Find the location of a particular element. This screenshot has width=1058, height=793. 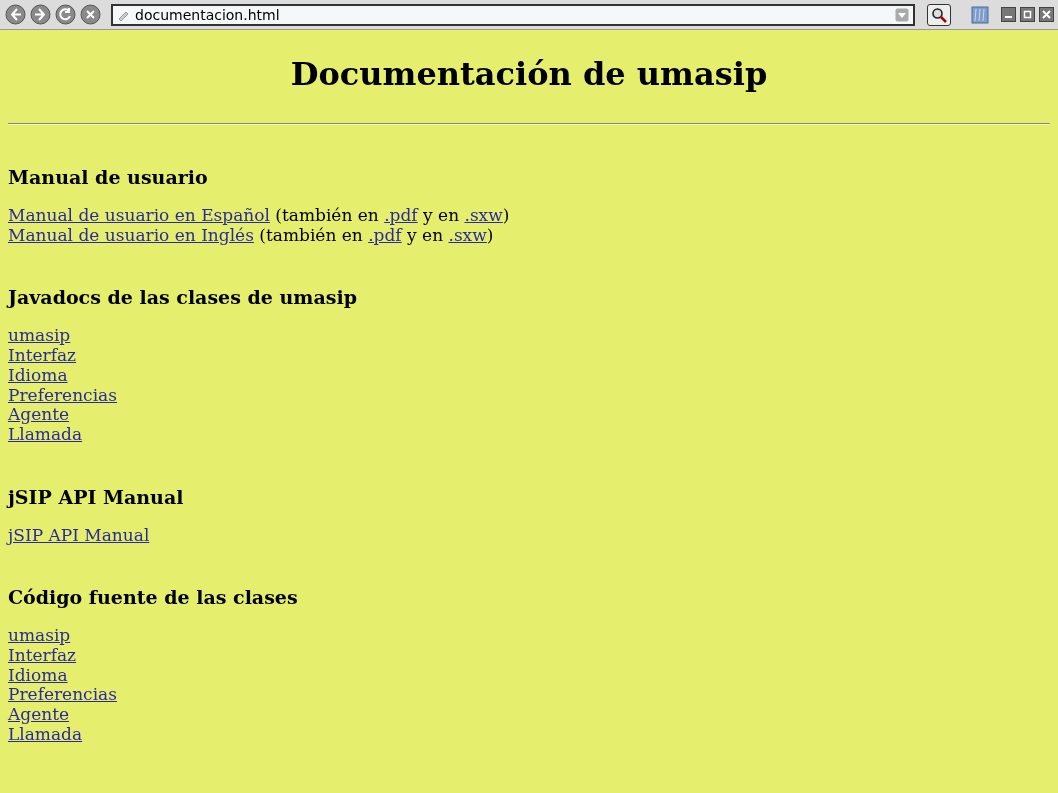

section-heading: Código fuente de las clases is located at coordinates (153, 597).